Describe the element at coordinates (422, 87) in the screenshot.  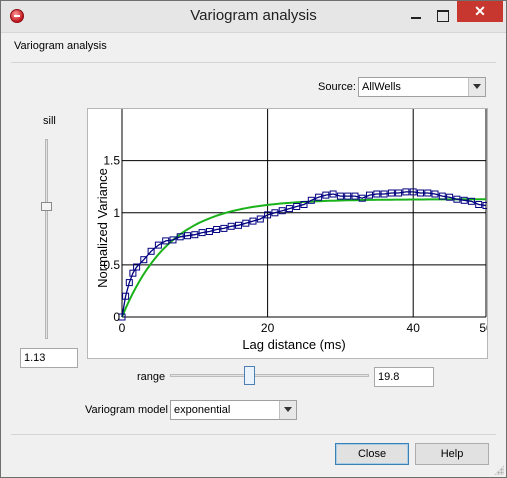
I see `source-select: AllWells` at that location.